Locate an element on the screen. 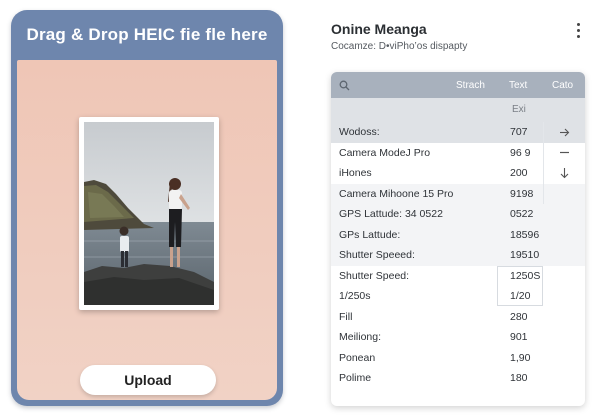 Image resolution: width=600 pixels, height=420 pixels. row-value: 200 is located at coordinates (519, 173).